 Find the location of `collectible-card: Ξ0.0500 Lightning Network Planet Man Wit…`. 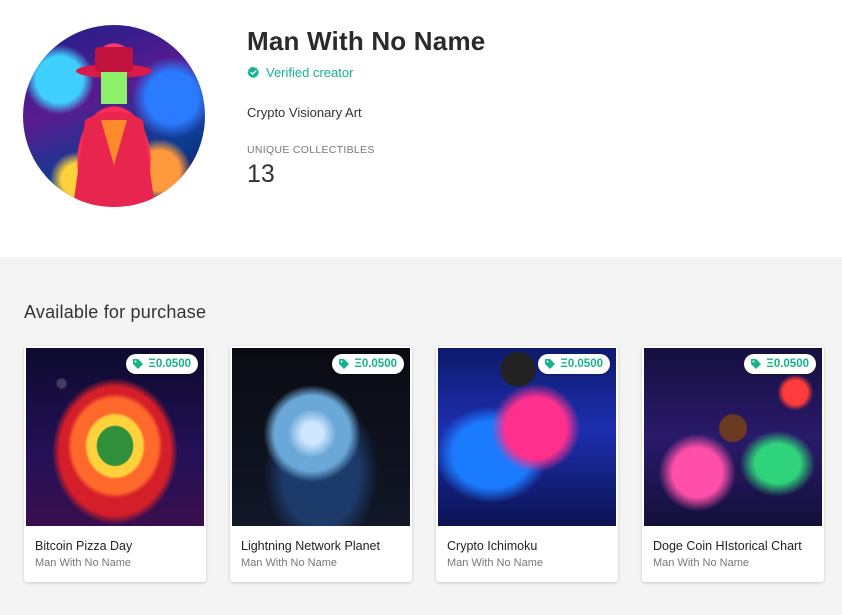

collectible-card: Ξ0.0500 Lightning Network Planet Man Wit… is located at coordinates (321, 464).